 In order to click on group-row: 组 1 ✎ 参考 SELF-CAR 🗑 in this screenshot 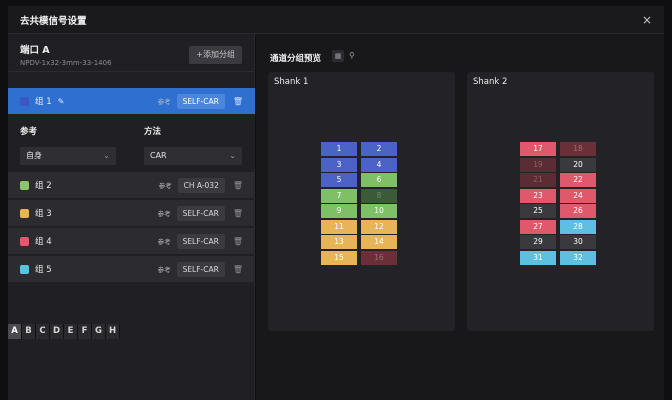, I will do `click(131, 101)`.